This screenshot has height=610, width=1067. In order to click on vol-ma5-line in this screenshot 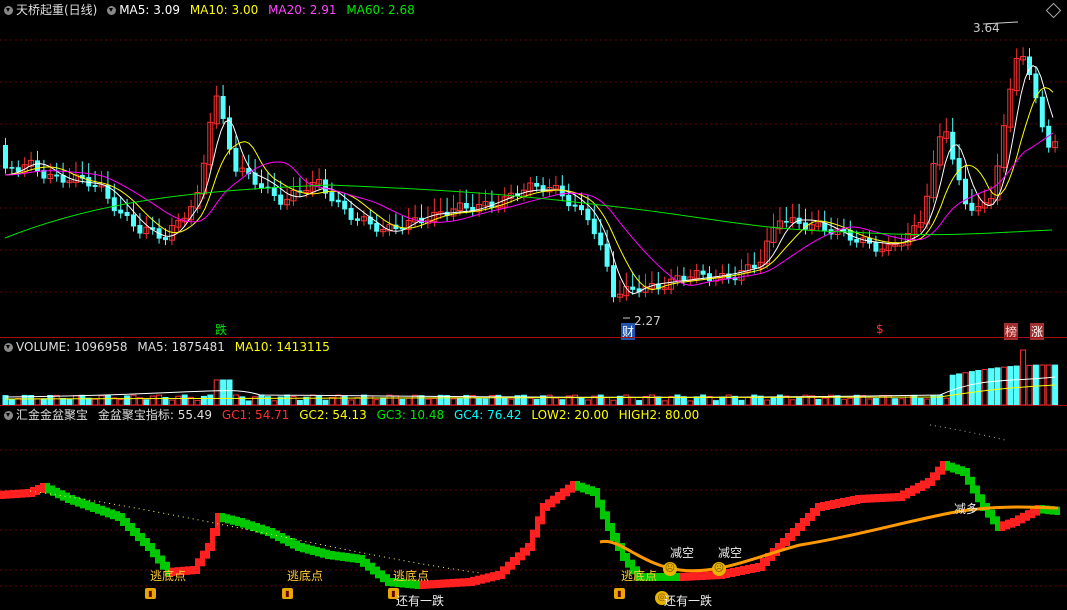, I will do `click(530, 387)`.